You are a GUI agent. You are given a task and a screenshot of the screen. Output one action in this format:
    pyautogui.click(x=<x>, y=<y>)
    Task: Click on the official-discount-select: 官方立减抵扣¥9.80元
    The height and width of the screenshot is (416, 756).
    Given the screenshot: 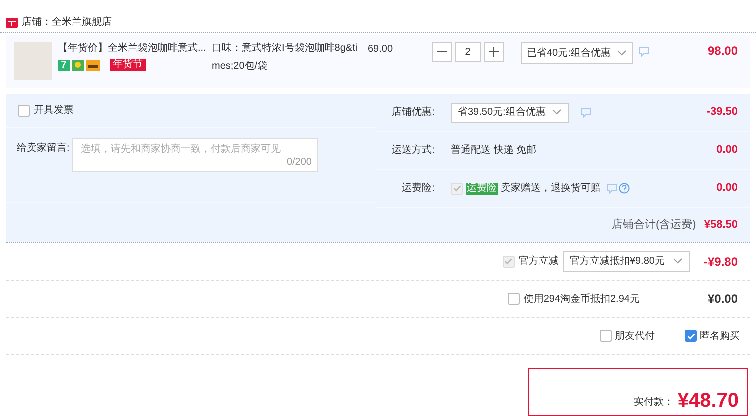 What is the action you would take?
    pyautogui.click(x=626, y=261)
    